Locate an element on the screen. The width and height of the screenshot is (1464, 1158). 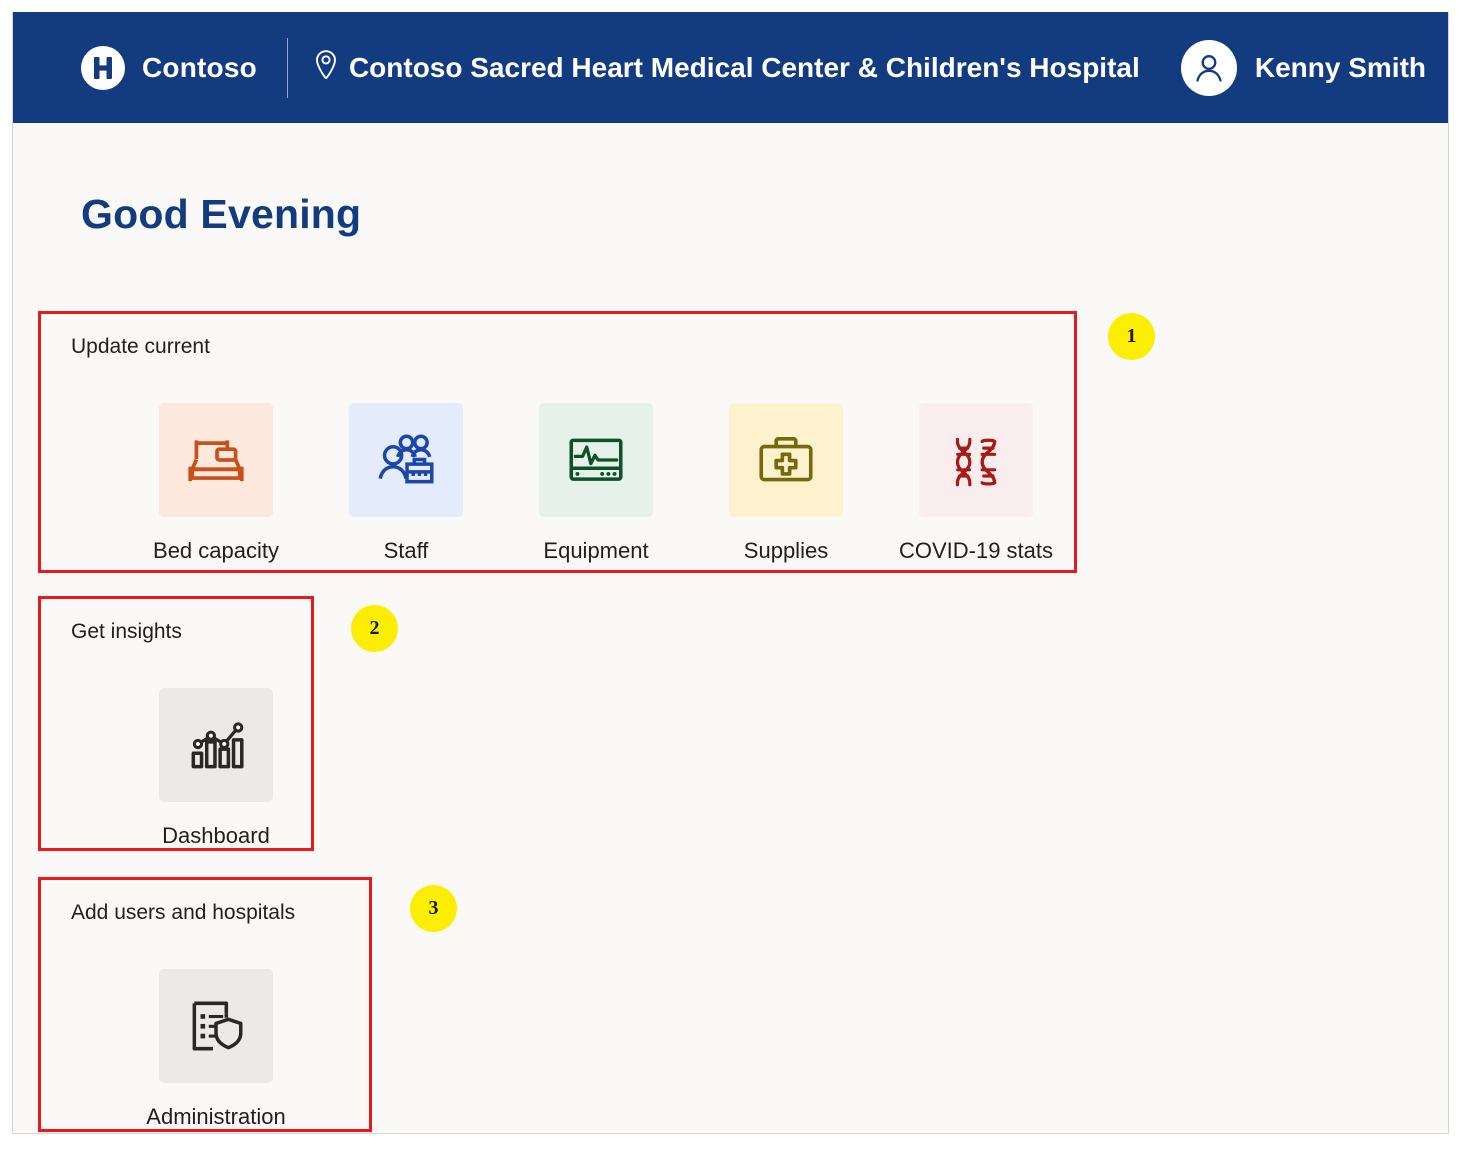
tile-label: Dashboard is located at coordinates (216, 835).